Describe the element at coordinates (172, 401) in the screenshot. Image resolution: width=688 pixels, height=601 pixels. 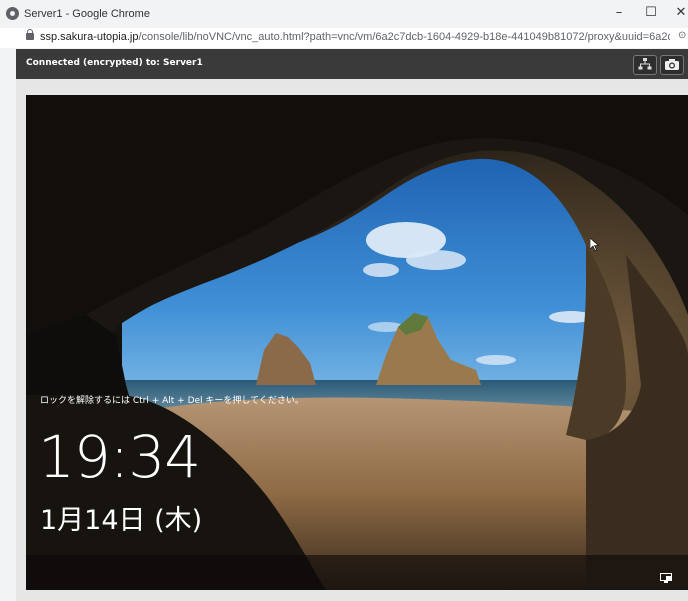
I see `unlock-instructions: ロックを解除するには Ctrl + Alt + Del キーを押してください。` at that location.